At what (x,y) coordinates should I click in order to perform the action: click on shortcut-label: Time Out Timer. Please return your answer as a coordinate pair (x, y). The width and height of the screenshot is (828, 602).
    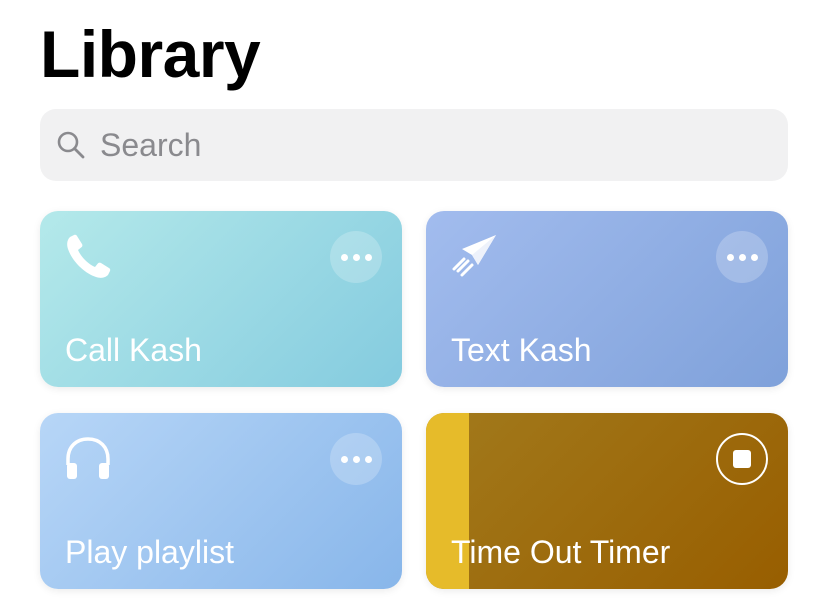
    Looking at the image, I should click on (561, 552).